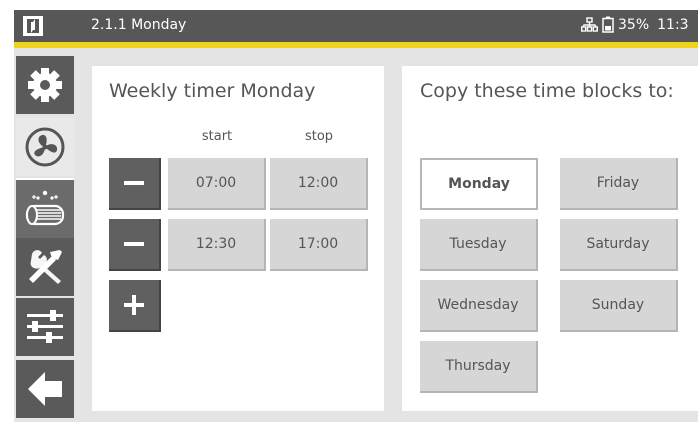 This screenshot has height=422, width=698. Describe the element at coordinates (319, 136) in the screenshot. I see `stop-column-label: stop` at that location.